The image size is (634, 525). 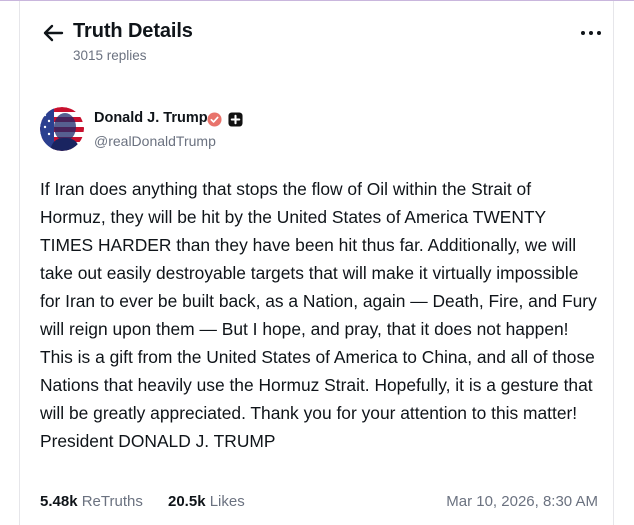 What do you see at coordinates (59, 501) in the screenshot?
I see `retruths-count: 5.48k` at bounding box center [59, 501].